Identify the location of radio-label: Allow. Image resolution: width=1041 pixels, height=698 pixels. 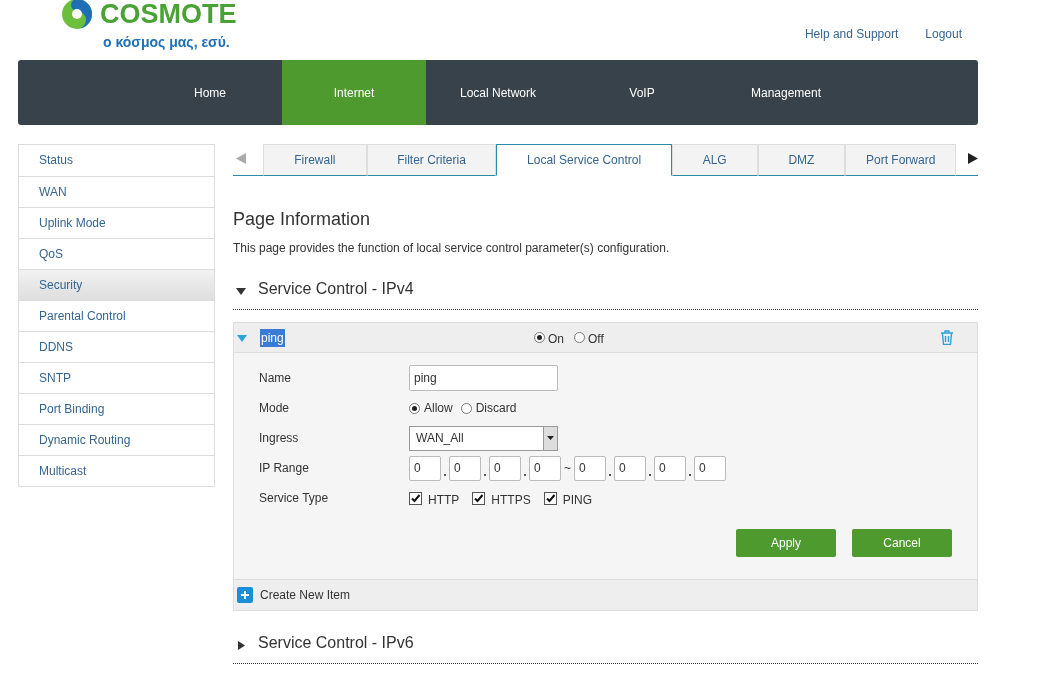
(438, 408).